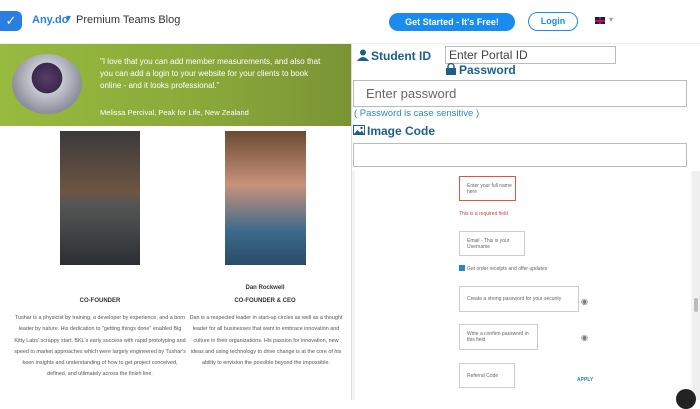  What do you see at coordinates (128, 20) in the screenshot?
I see `blog-title: Premium Teams Blog` at bounding box center [128, 20].